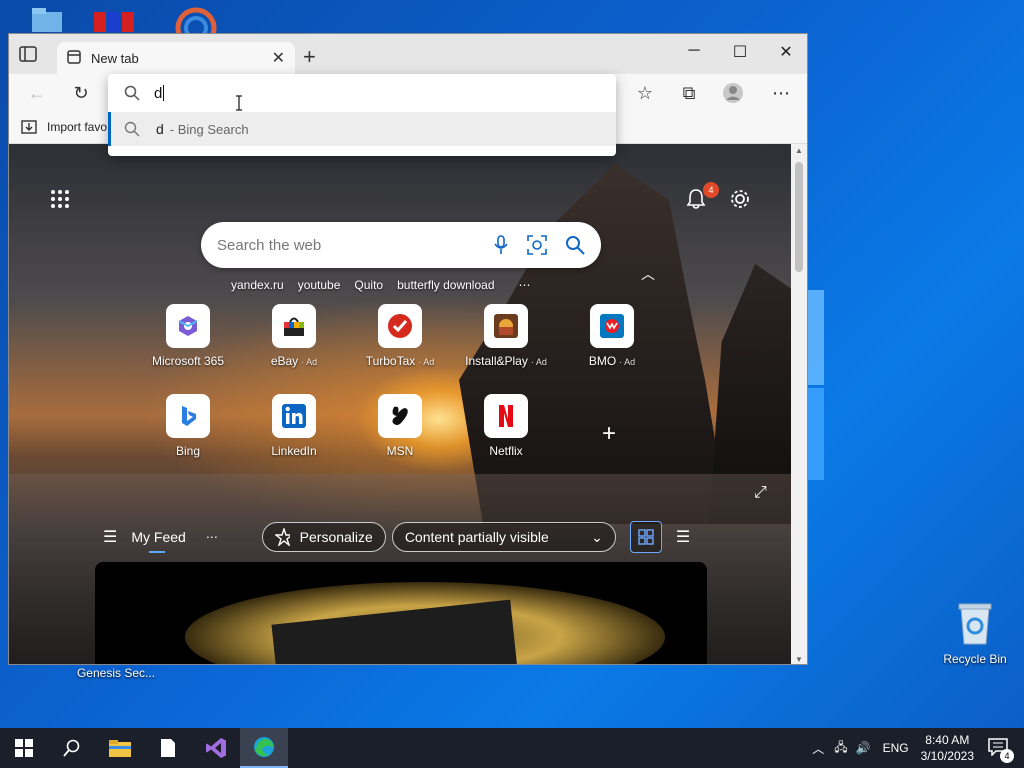  I want to click on taskbar-visual-studio, so click(216, 748).